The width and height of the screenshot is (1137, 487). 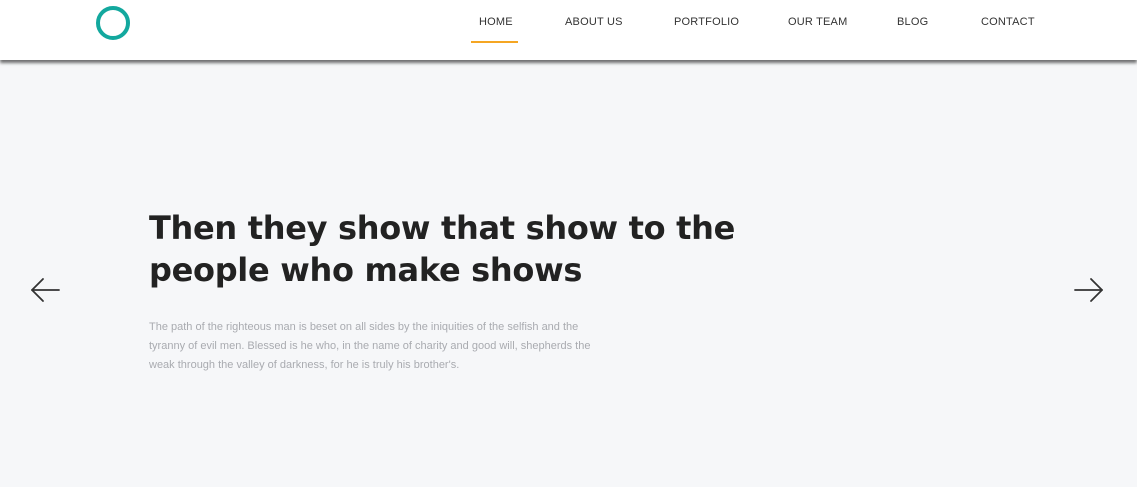 I want to click on arrow-left-icon, so click(x=45, y=290).